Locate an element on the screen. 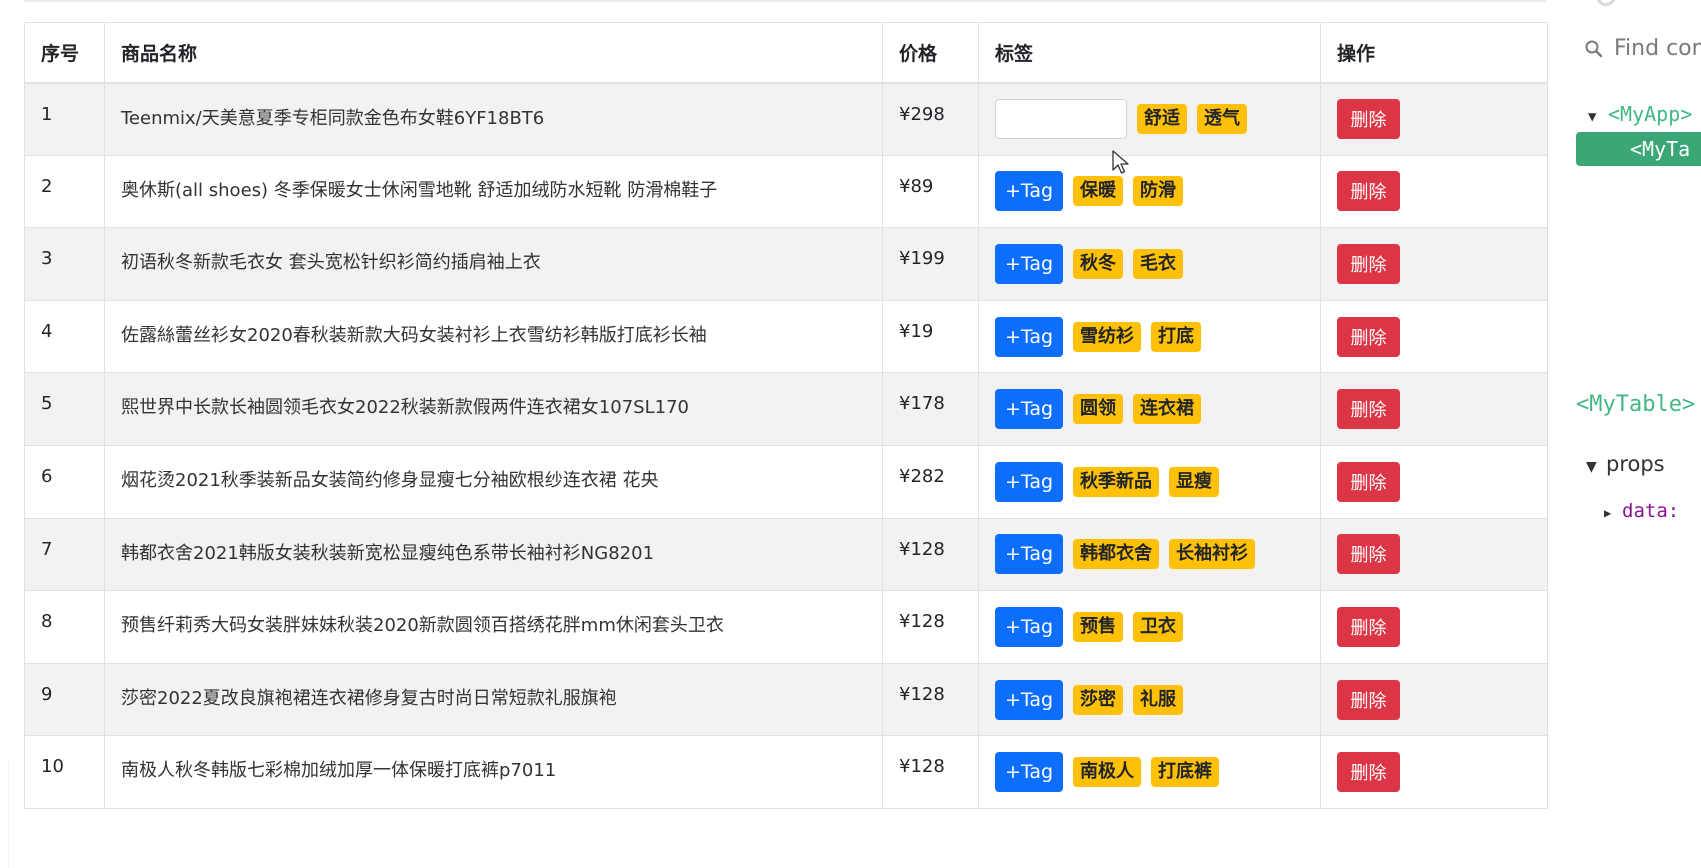  tag-badge: 预售 is located at coordinates (1098, 626).